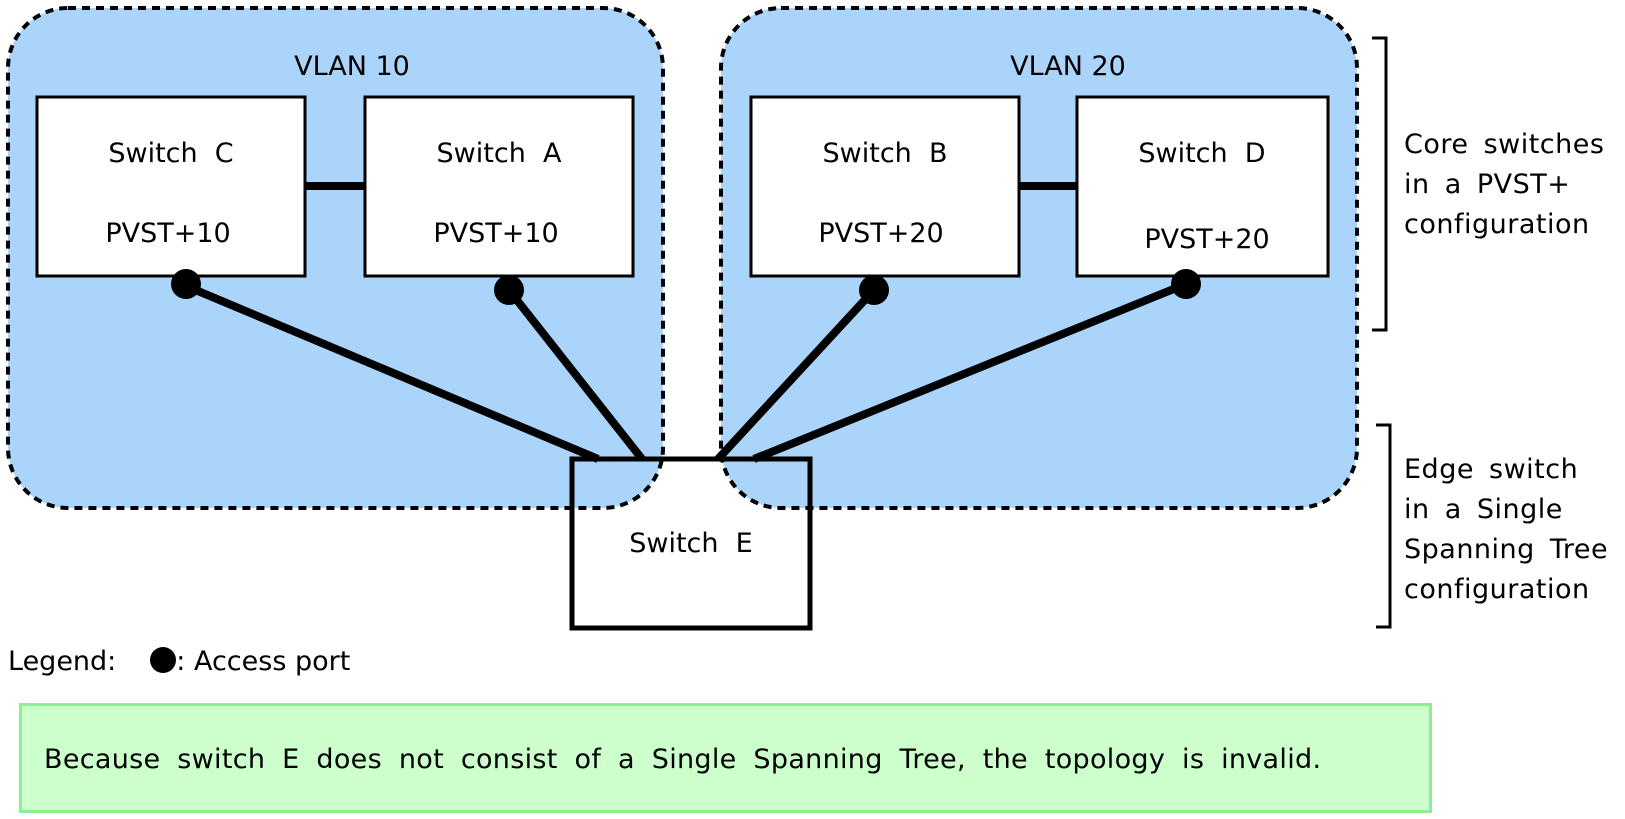  Describe the element at coordinates (170, 153) in the screenshot. I see `switch-c-name: Switch C` at that location.